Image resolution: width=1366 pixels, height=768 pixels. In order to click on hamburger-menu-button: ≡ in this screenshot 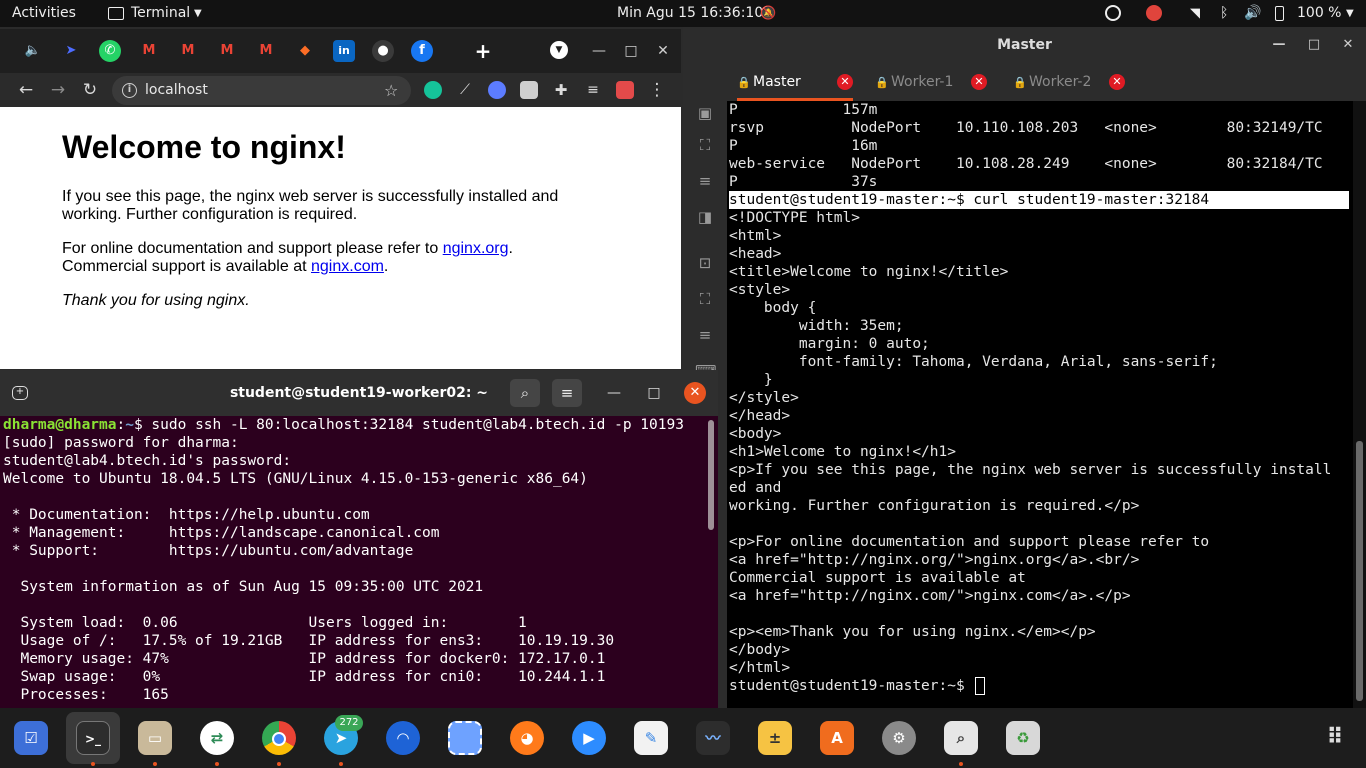, I will do `click(567, 393)`.